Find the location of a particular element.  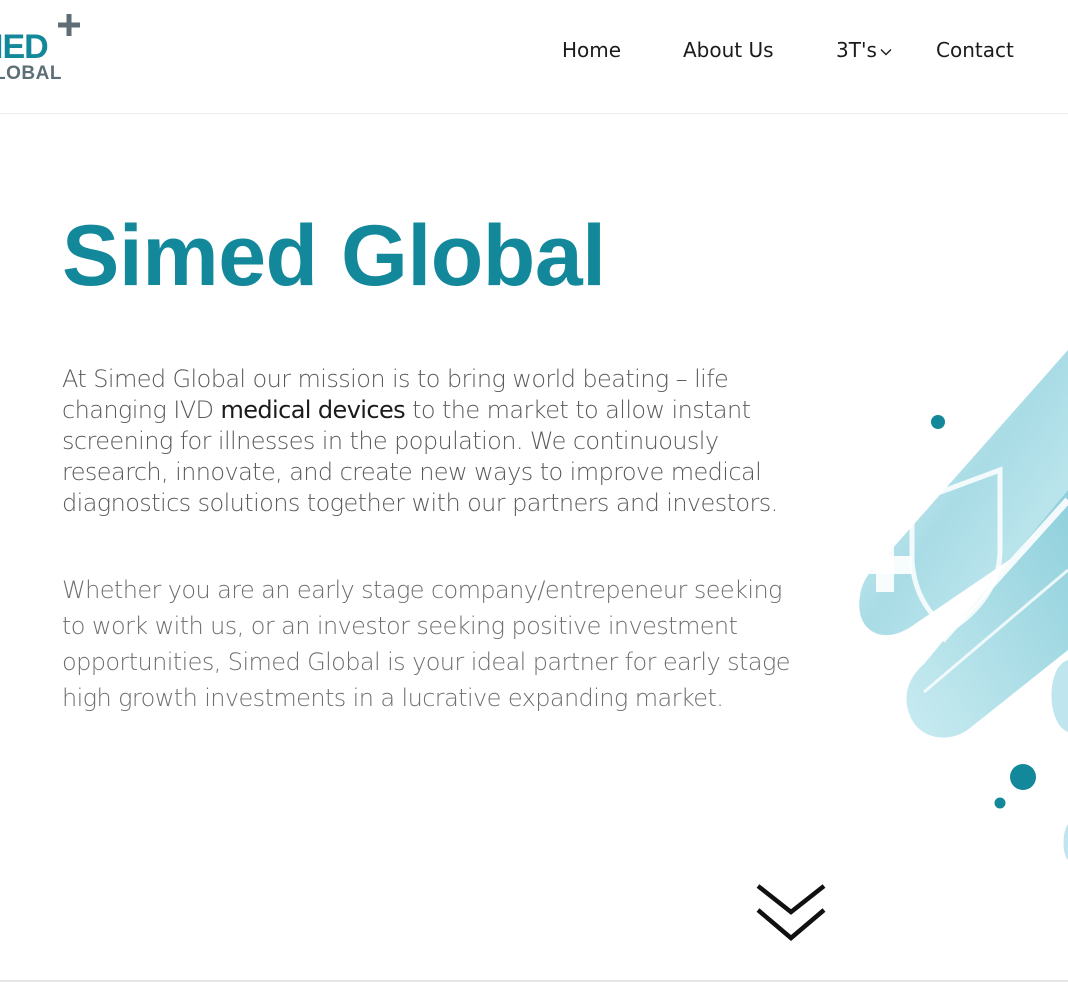

chevron-down-icon is located at coordinates (886, 51).